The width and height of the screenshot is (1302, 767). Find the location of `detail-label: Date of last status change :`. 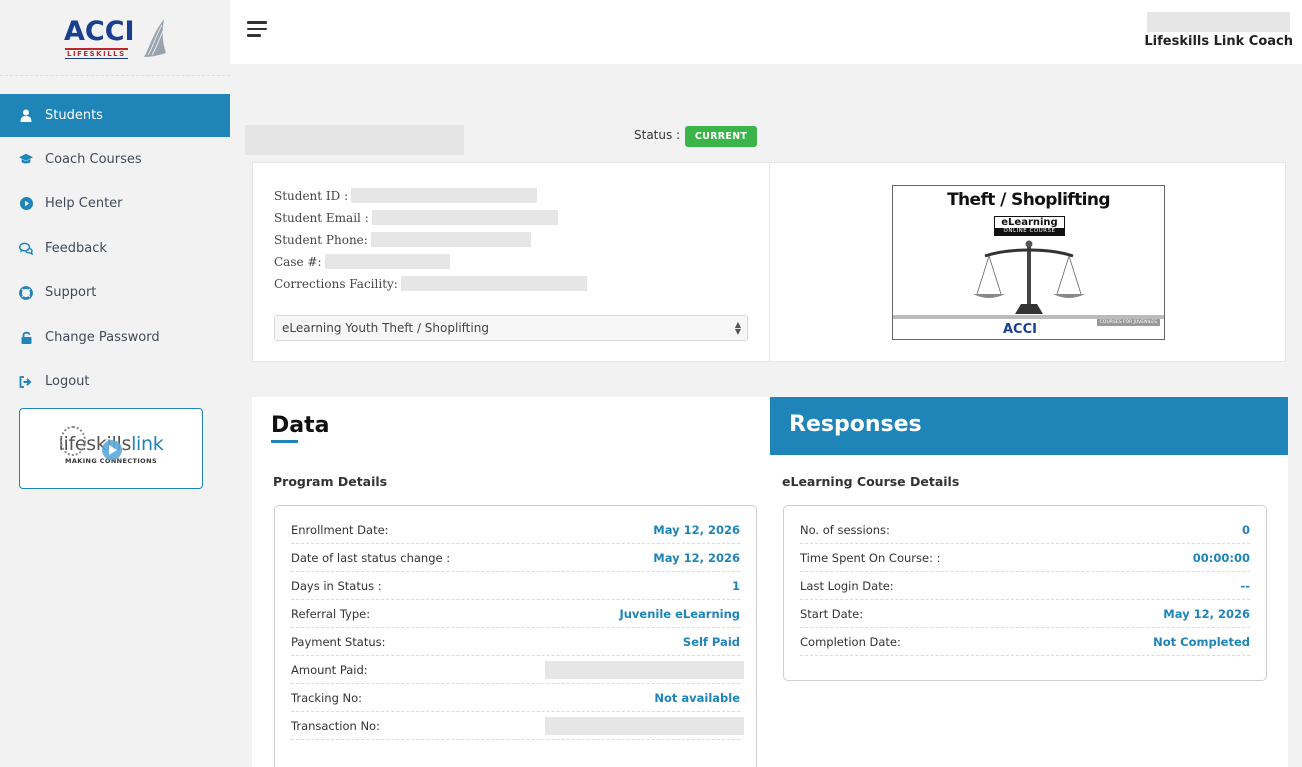

detail-label: Date of last status change : is located at coordinates (371, 557).